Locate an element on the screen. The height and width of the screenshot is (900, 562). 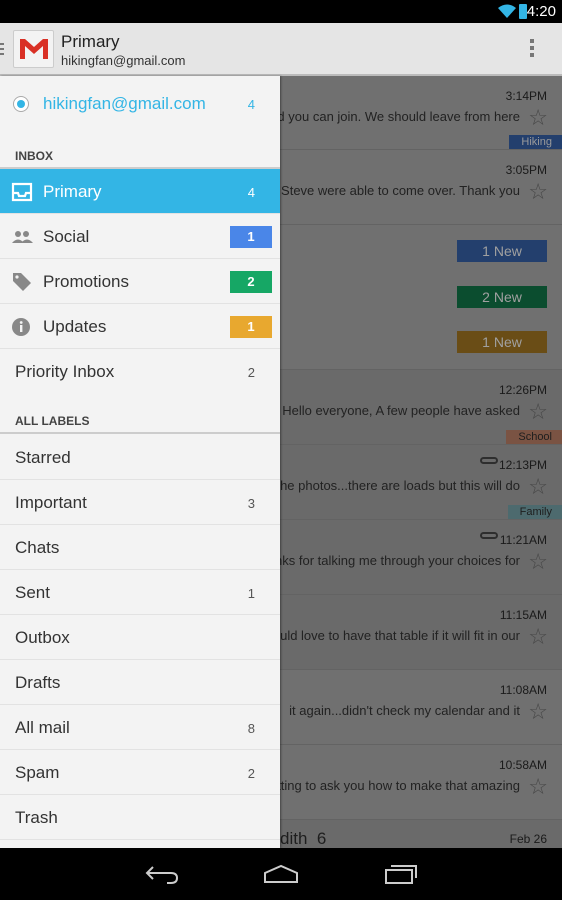
social-new-badge: 1 New is located at coordinates (502, 251).